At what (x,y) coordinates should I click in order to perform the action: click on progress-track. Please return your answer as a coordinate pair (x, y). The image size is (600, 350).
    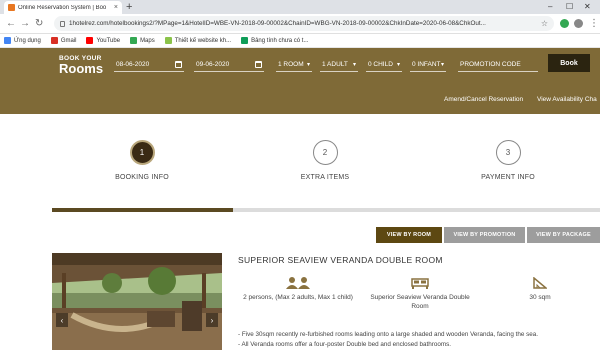
    Looking at the image, I should click on (326, 210).